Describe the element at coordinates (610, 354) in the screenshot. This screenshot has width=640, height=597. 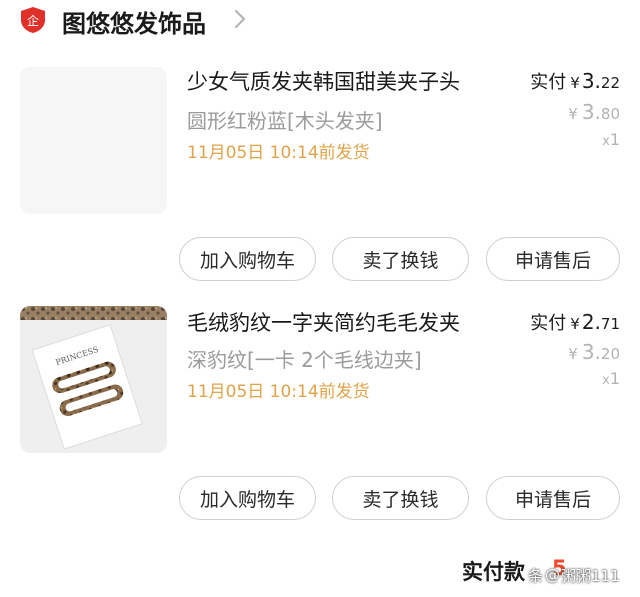
I see `price-decimal: 20` at that location.